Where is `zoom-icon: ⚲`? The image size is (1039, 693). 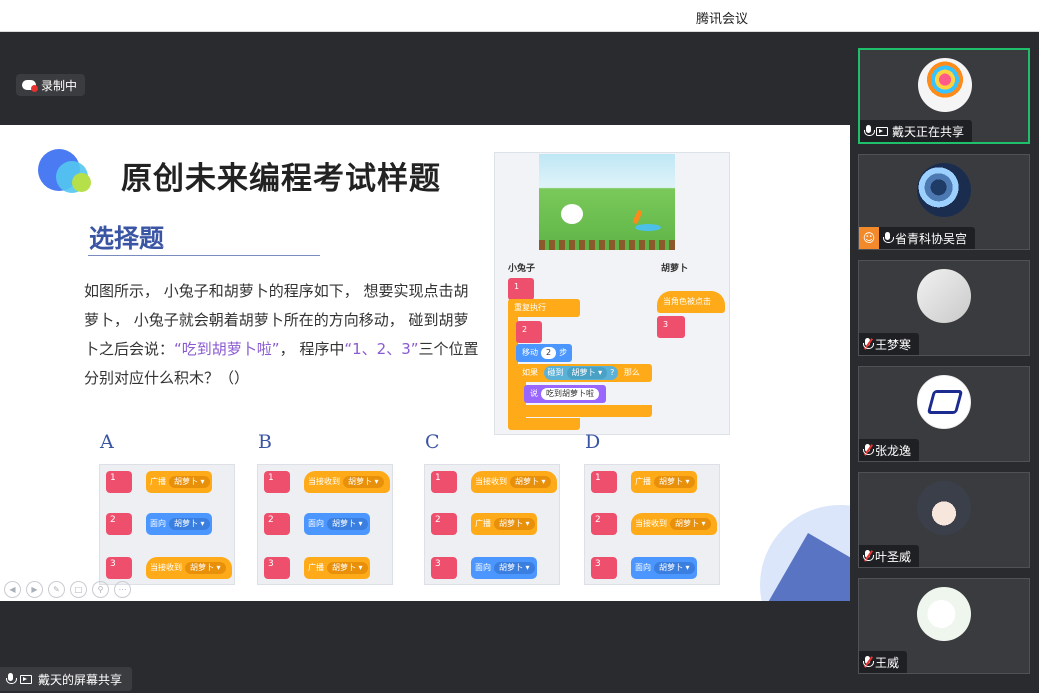 zoom-icon: ⚲ is located at coordinates (100, 589).